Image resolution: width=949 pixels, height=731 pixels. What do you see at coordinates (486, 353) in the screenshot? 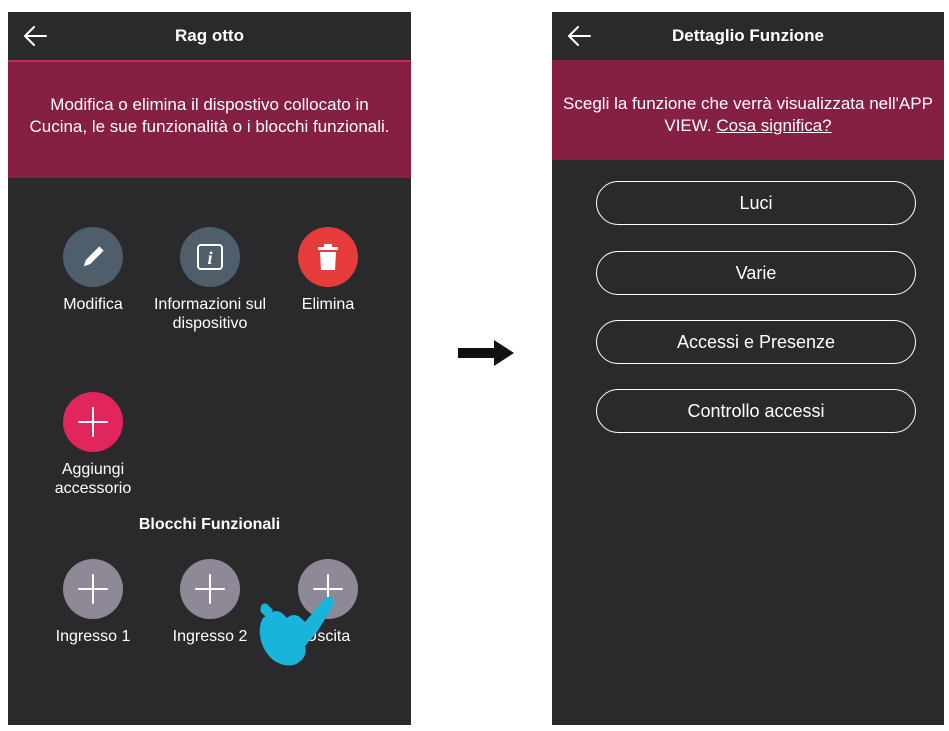
I see `arrow-right-icon` at bounding box center [486, 353].